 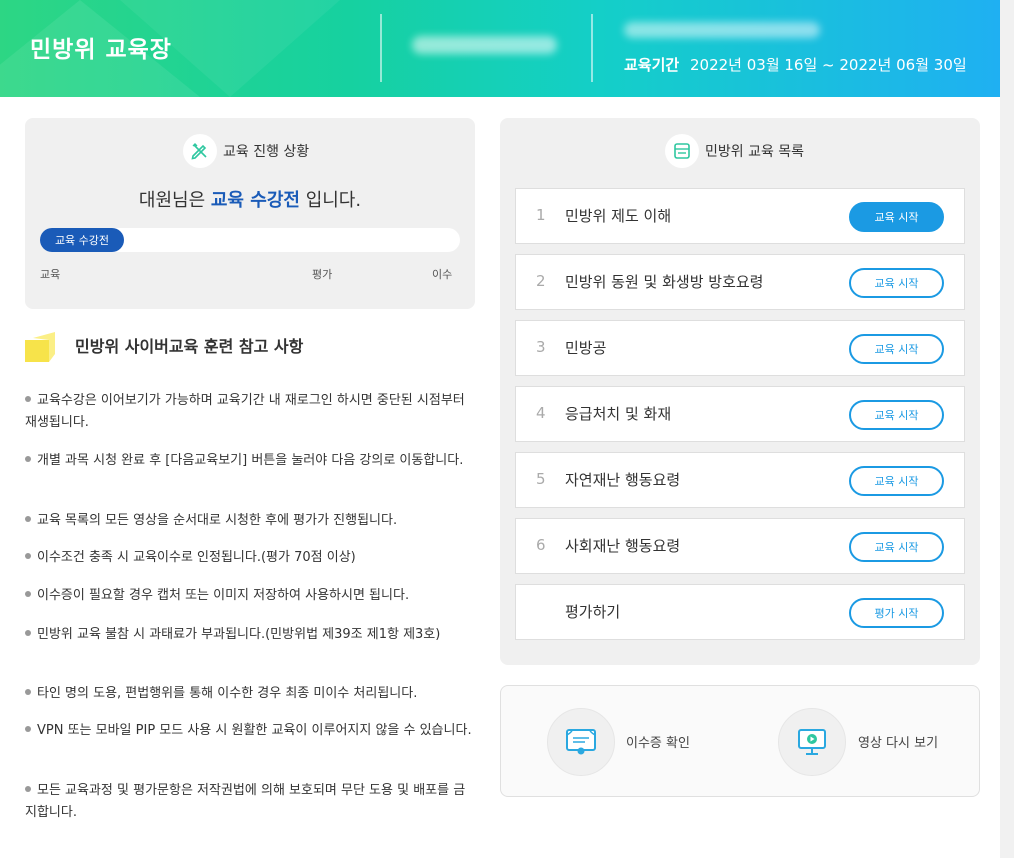 What do you see at coordinates (255, 200) in the screenshot?
I see `status-highlight: 교육 수강전` at bounding box center [255, 200].